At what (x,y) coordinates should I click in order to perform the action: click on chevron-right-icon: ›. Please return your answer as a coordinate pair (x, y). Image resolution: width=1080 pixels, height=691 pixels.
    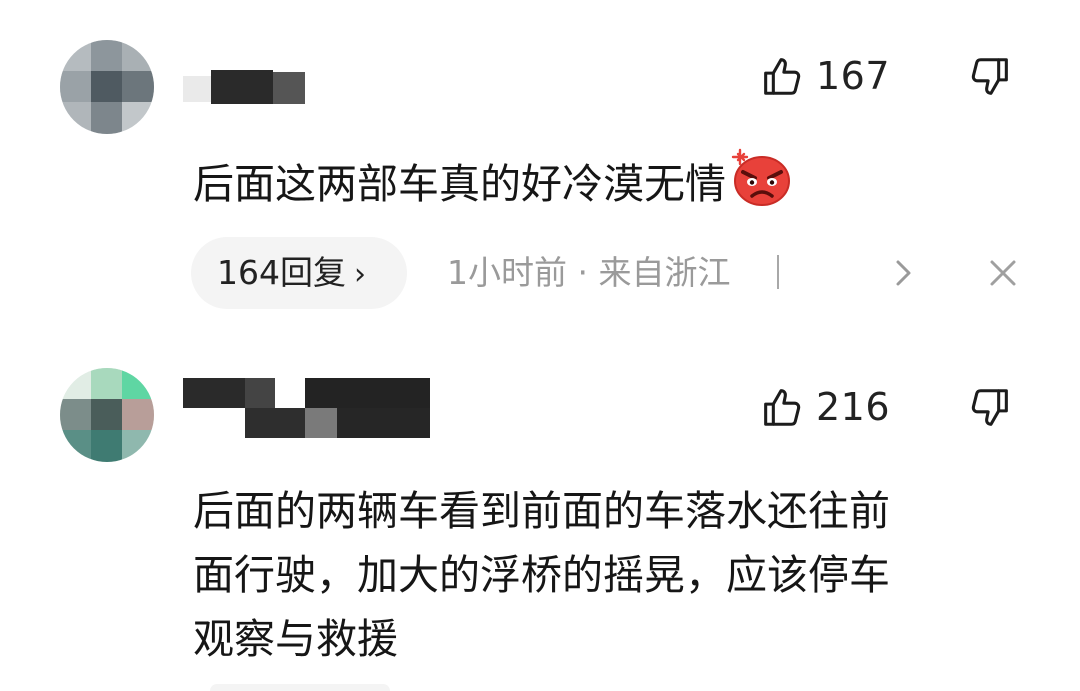
    Looking at the image, I should click on (360, 274).